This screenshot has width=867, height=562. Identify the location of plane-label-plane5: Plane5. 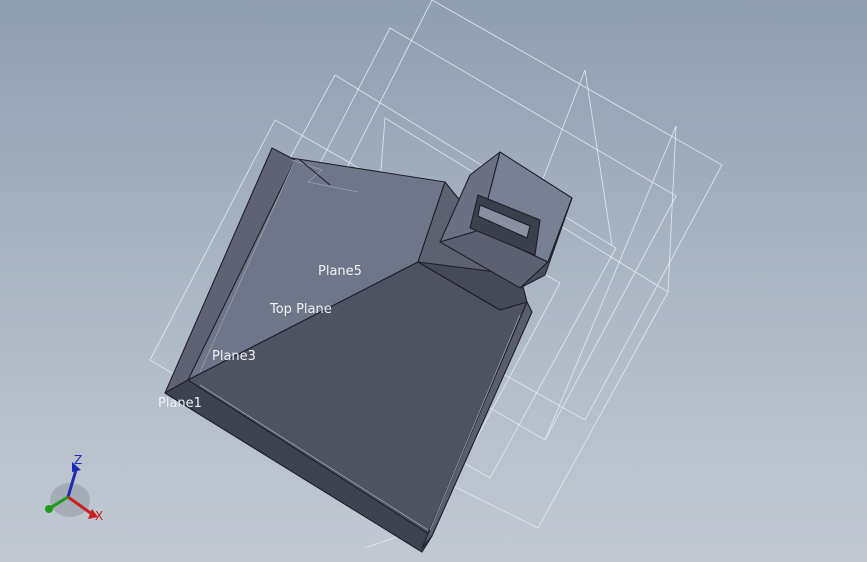
(340, 271).